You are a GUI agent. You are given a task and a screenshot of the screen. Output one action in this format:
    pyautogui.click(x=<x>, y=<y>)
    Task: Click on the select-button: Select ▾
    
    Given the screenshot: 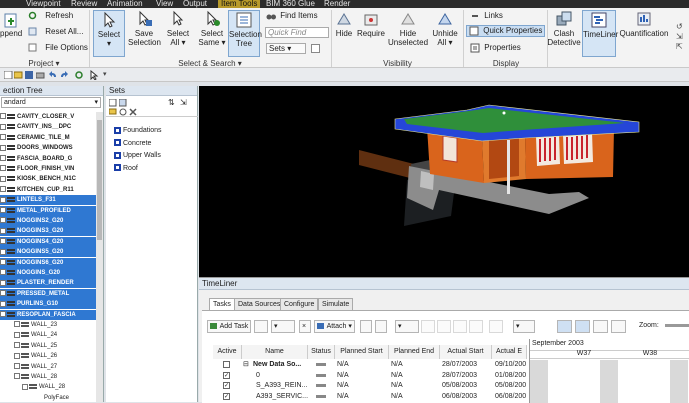 What is the action you would take?
    pyautogui.click(x=109, y=33)
    